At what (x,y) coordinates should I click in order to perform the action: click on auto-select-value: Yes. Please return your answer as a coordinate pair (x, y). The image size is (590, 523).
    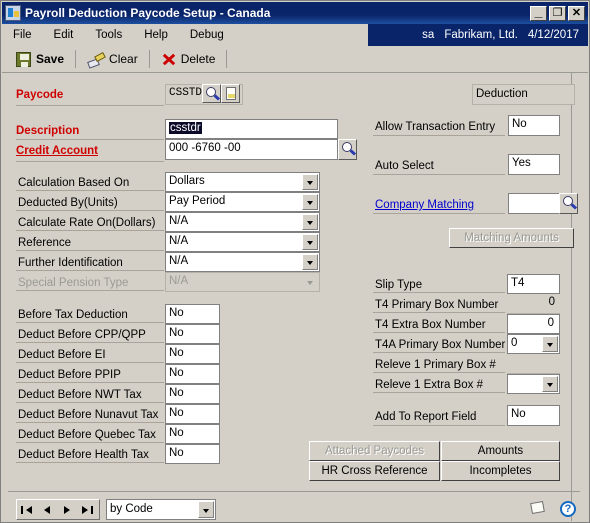
    Looking at the image, I should click on (534, 164).